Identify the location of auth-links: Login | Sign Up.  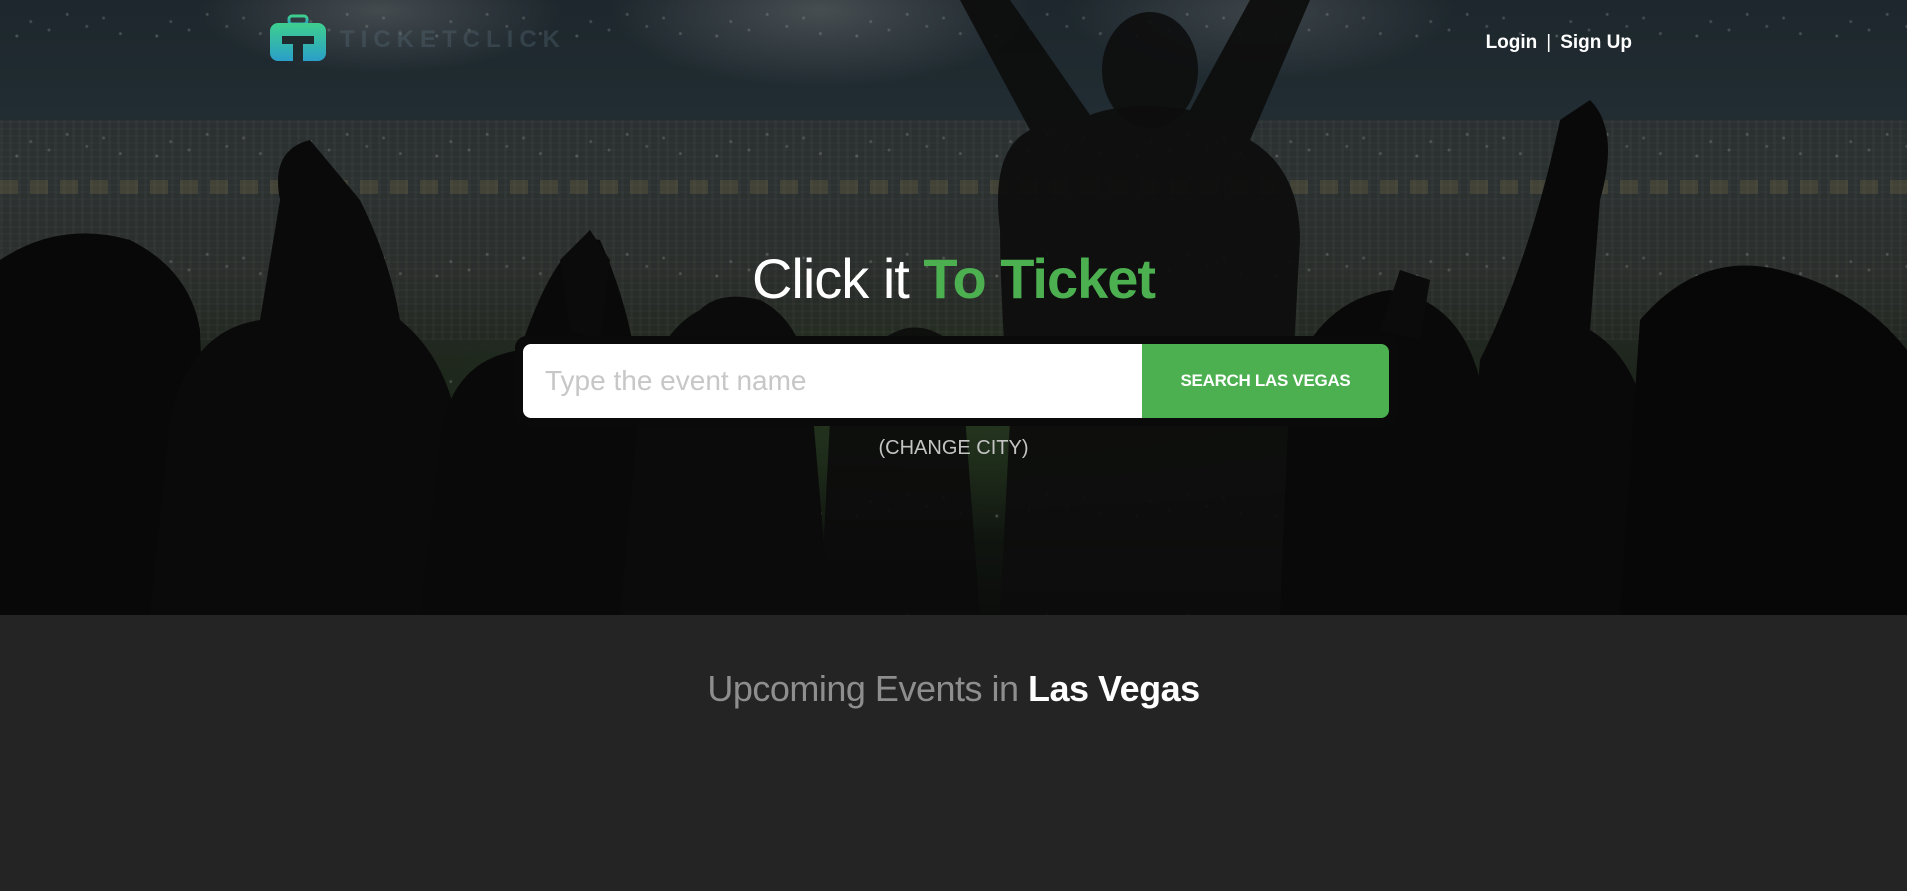
(1559, 43).